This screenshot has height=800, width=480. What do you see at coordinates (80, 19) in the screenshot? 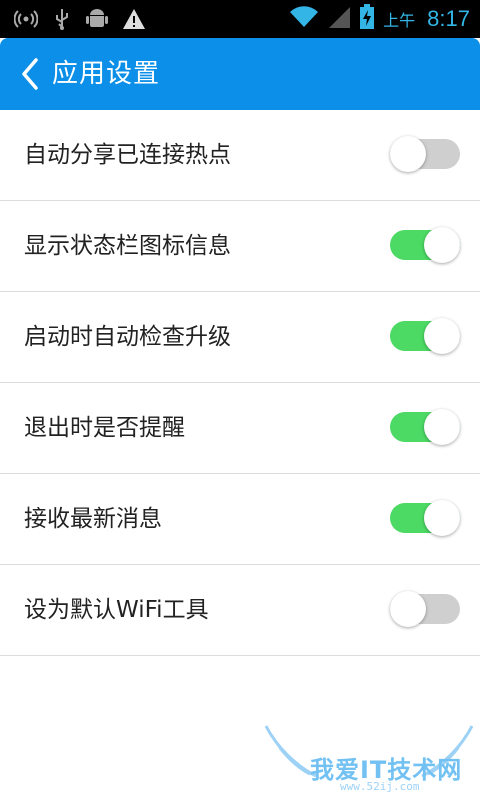
I see `status-notifications` at bounding box center [80, 19].